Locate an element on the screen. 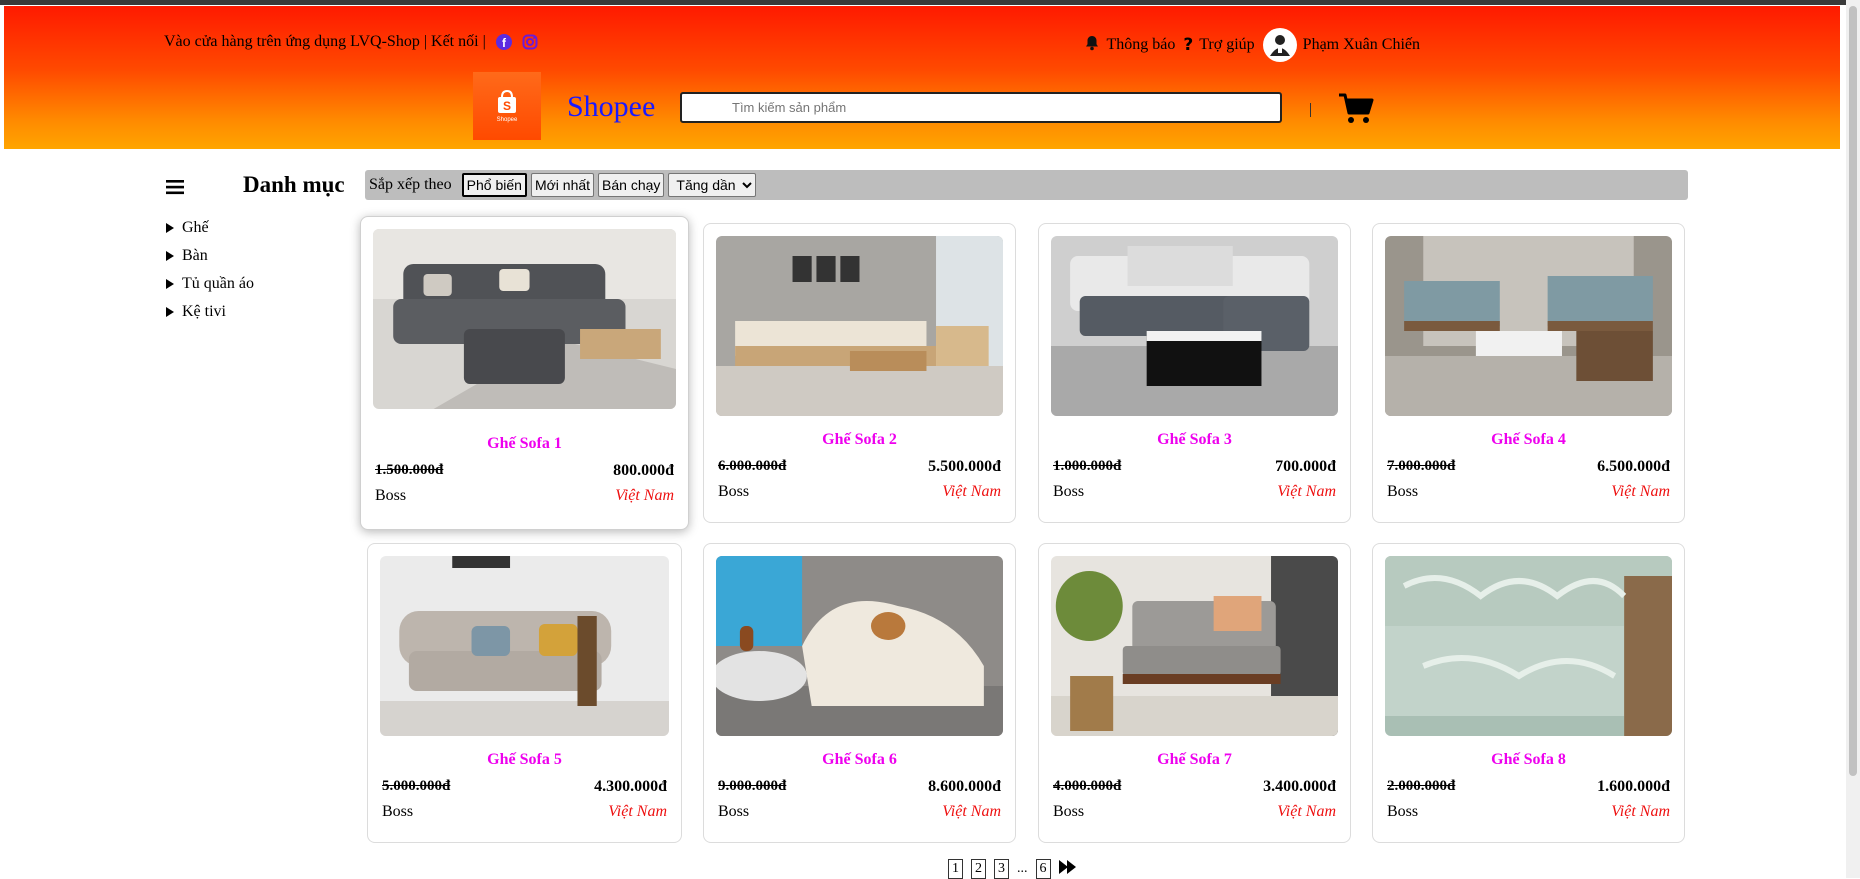 The image size is (1860, 879). product-name: Ghế Sofa 2 is located at coordinates (859, 440).